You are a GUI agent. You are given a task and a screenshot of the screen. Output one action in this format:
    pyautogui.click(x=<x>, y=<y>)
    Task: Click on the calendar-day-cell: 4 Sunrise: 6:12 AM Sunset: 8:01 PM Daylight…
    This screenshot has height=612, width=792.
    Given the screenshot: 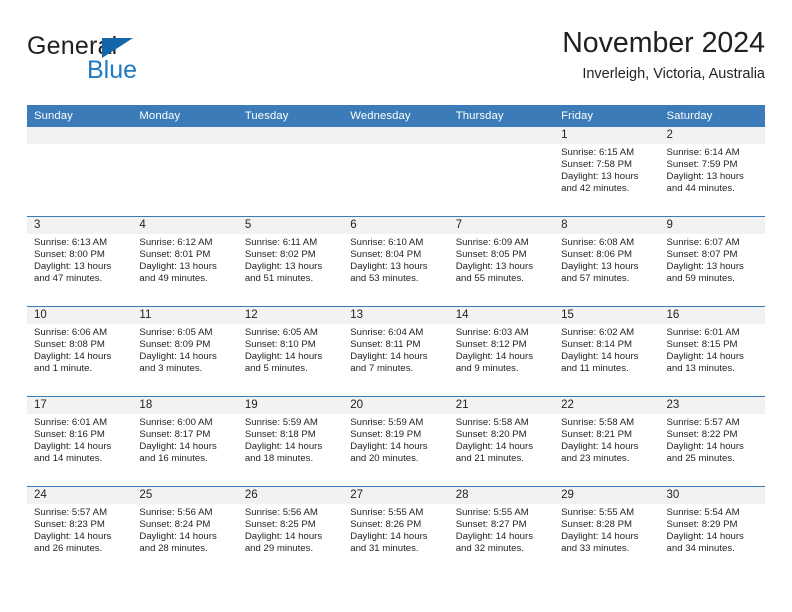 What is the action you would take?
    pyautogui.click(x=185, y=261)
    